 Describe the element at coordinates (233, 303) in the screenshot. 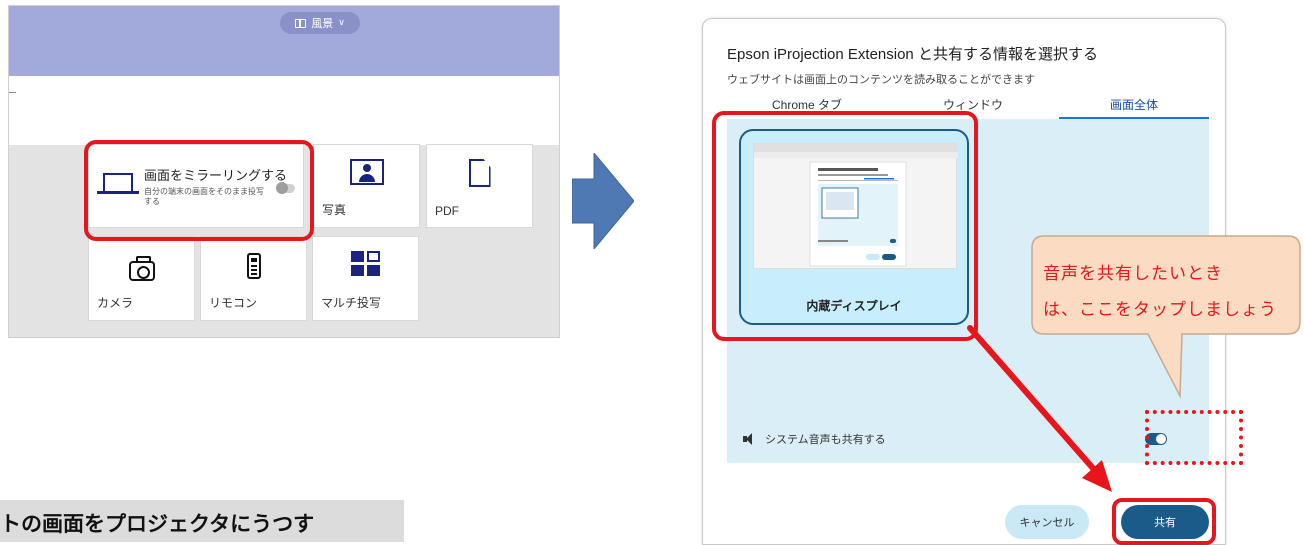

I see `remote-tile-label: リモコン` at that location.